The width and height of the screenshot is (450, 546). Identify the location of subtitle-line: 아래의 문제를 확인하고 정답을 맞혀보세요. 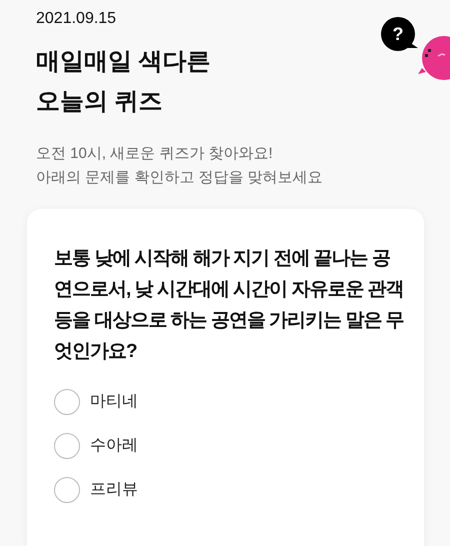
(180, 178).